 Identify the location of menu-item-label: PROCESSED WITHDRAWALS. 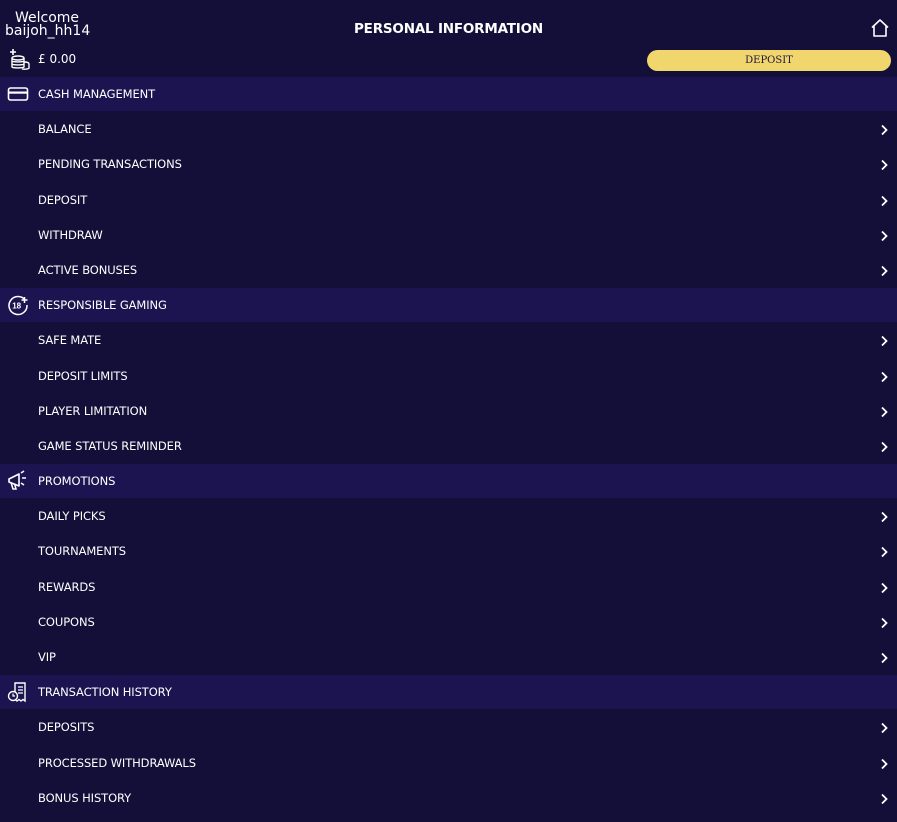
(117, 762).